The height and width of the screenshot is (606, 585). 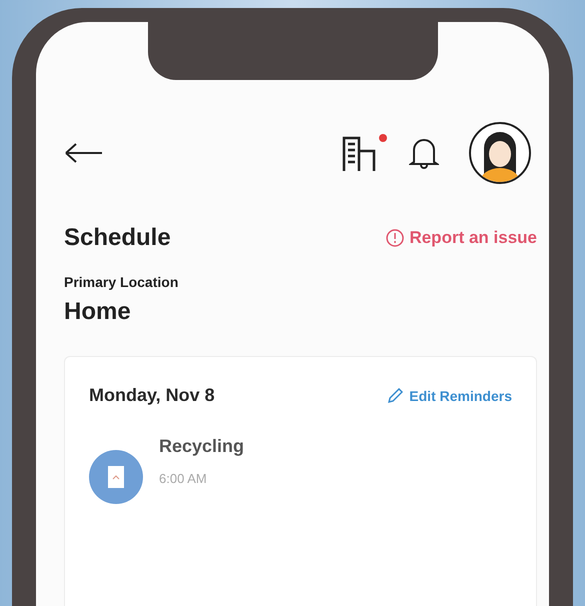 I want to click on back-button, so click(x=84, y=153).